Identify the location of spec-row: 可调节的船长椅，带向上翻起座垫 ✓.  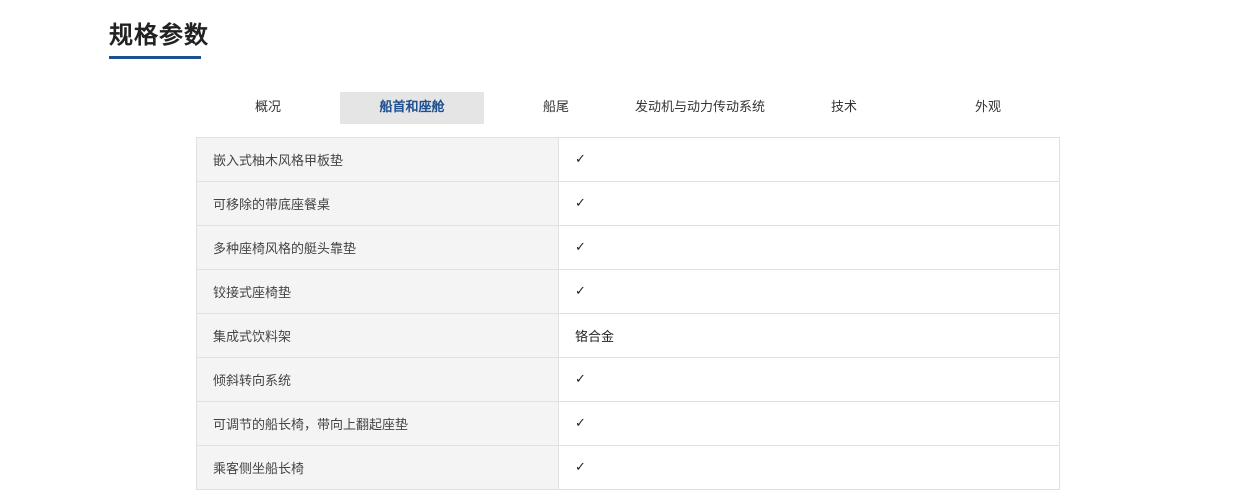
(628, 423).